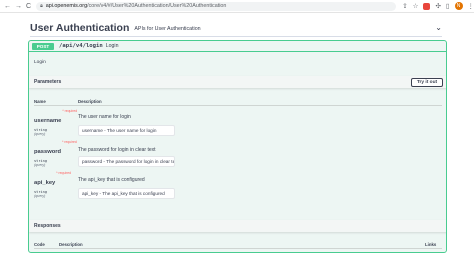  Describe the element at coordinates (81, 46) in the screenshot. I see `operation-path: /api/v4/login` at that location.